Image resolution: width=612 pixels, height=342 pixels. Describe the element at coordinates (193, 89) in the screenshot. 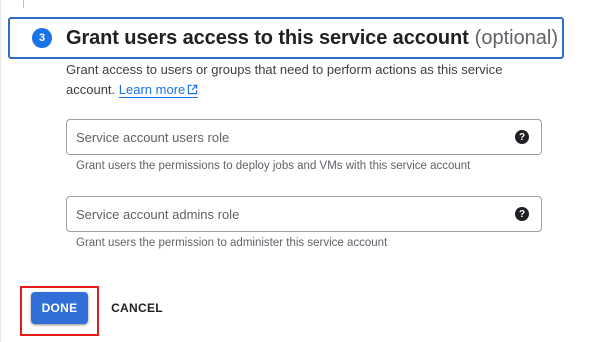

I see `external-link-icon` at that location.